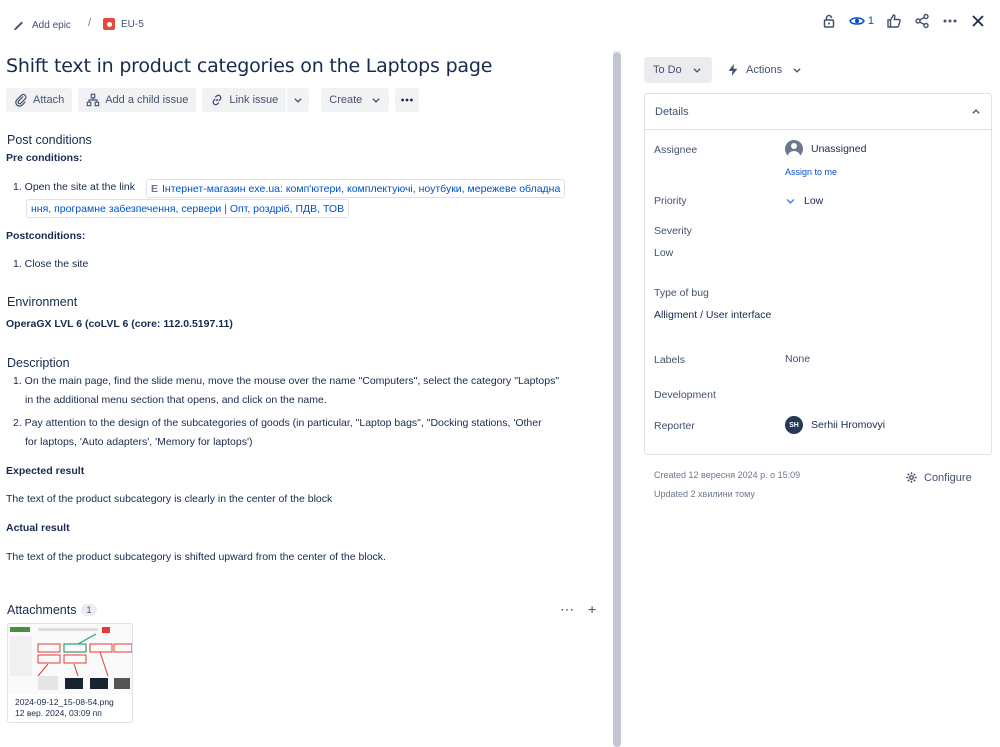  I want to click on add-child-issue-button: Add a child issue, so click(137, 100).